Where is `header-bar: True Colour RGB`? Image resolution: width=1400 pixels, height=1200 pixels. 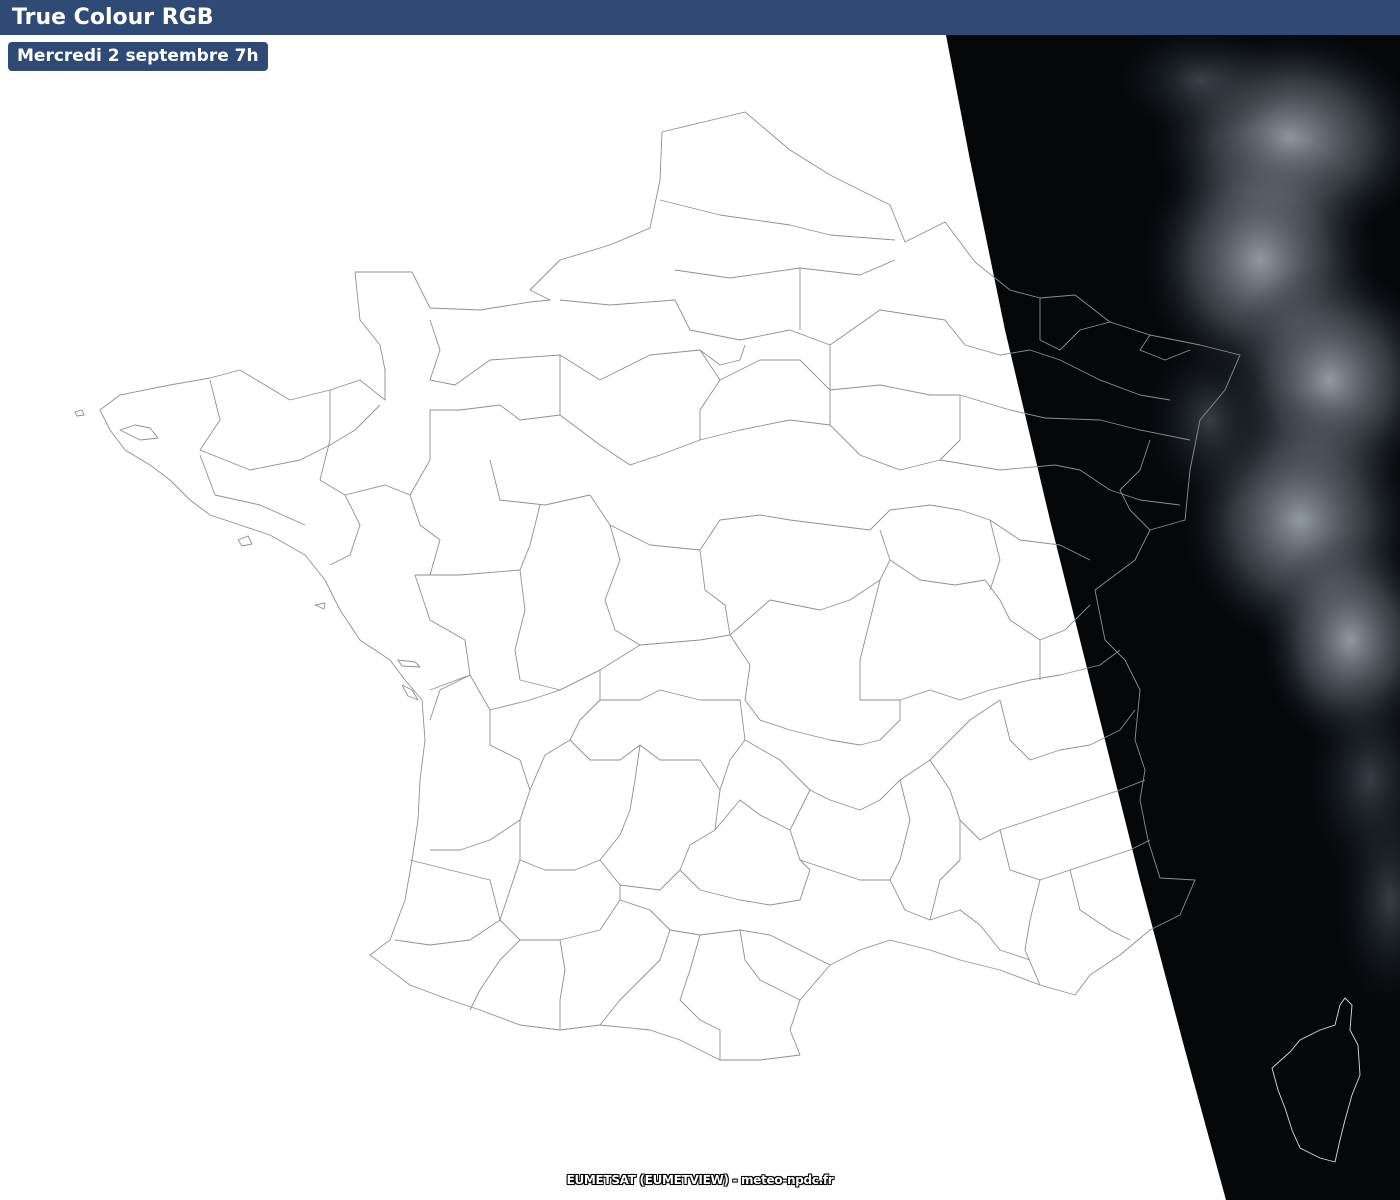
header-bar: True Colour RGB is located at coordinates (700, 17).